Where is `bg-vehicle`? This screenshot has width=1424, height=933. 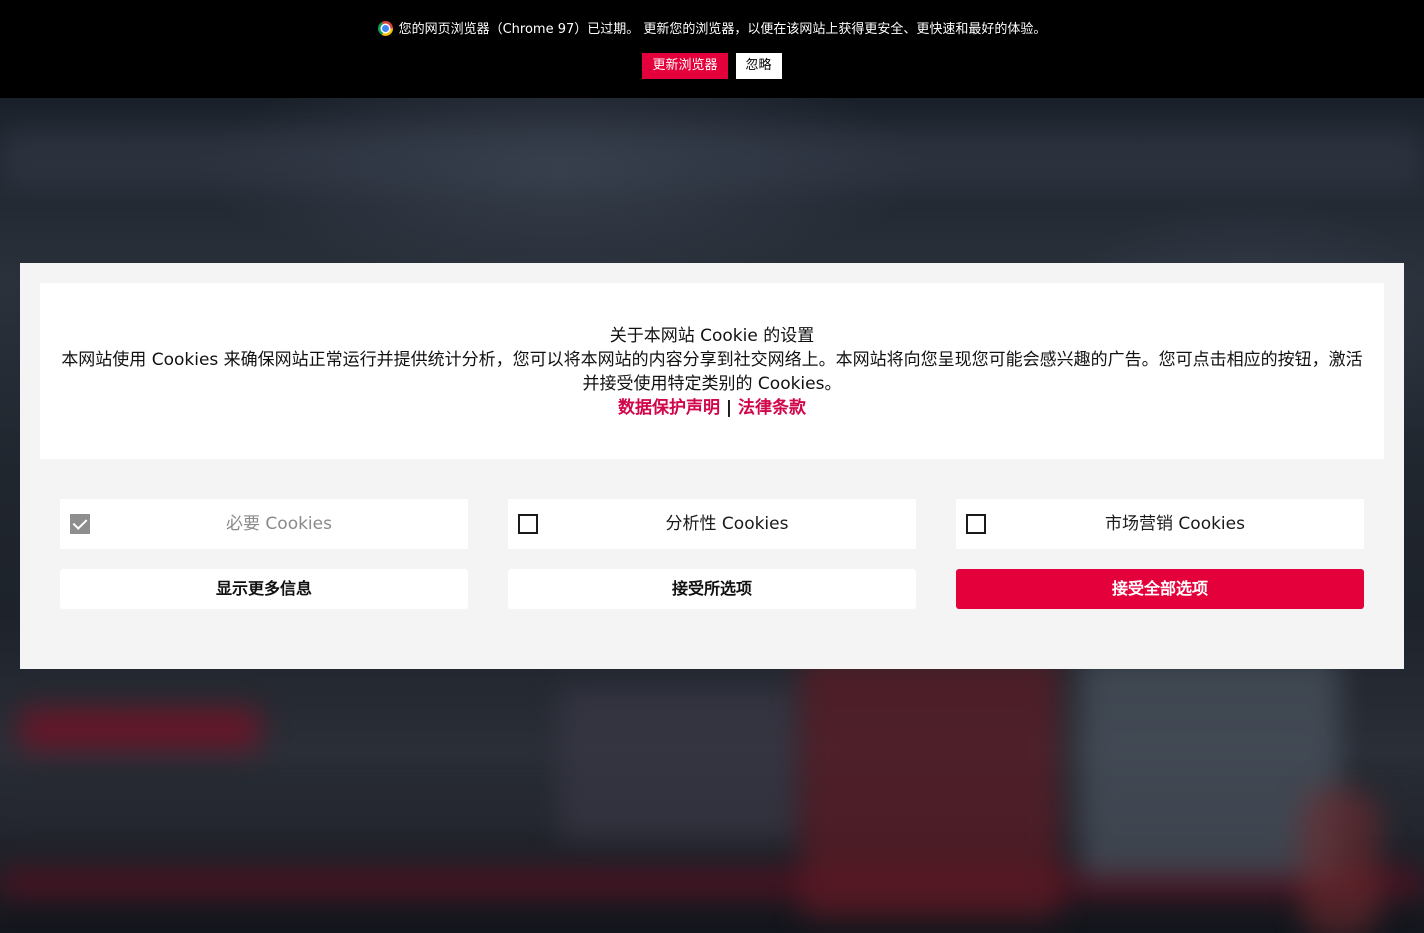 bg-vehicle is located at coordinates (680, 763).